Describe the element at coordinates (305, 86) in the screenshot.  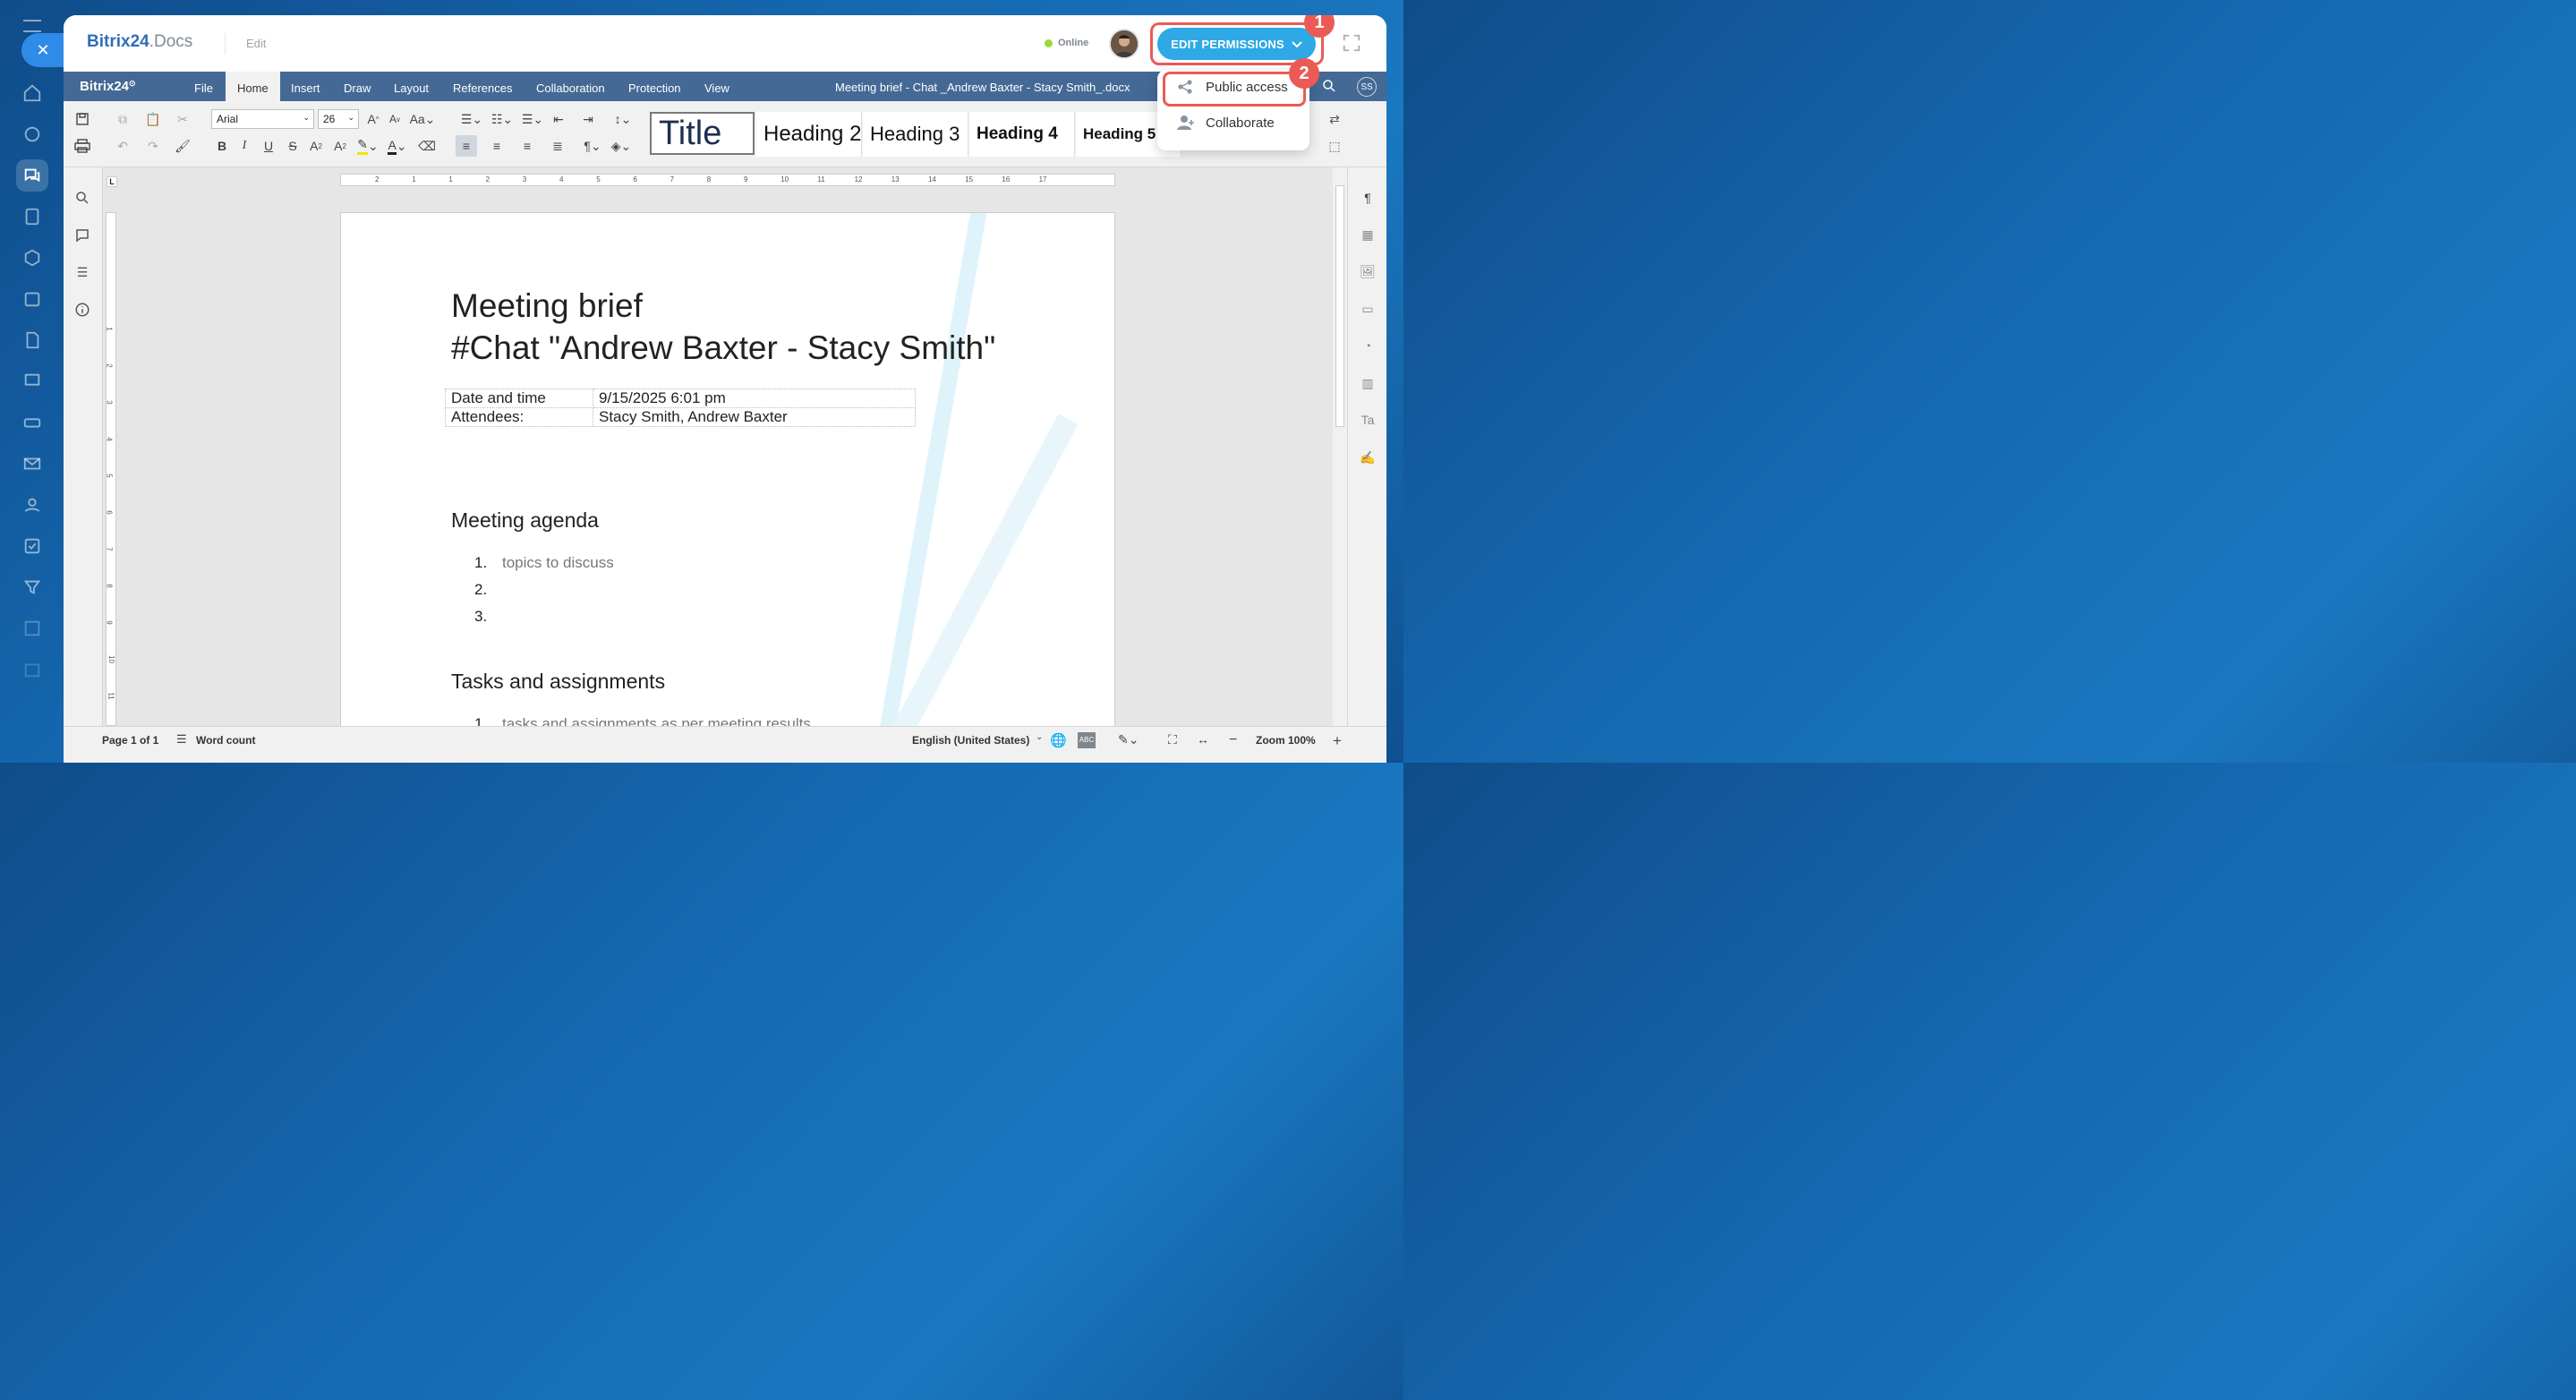
I see `tab-insert: Insert` at that location.